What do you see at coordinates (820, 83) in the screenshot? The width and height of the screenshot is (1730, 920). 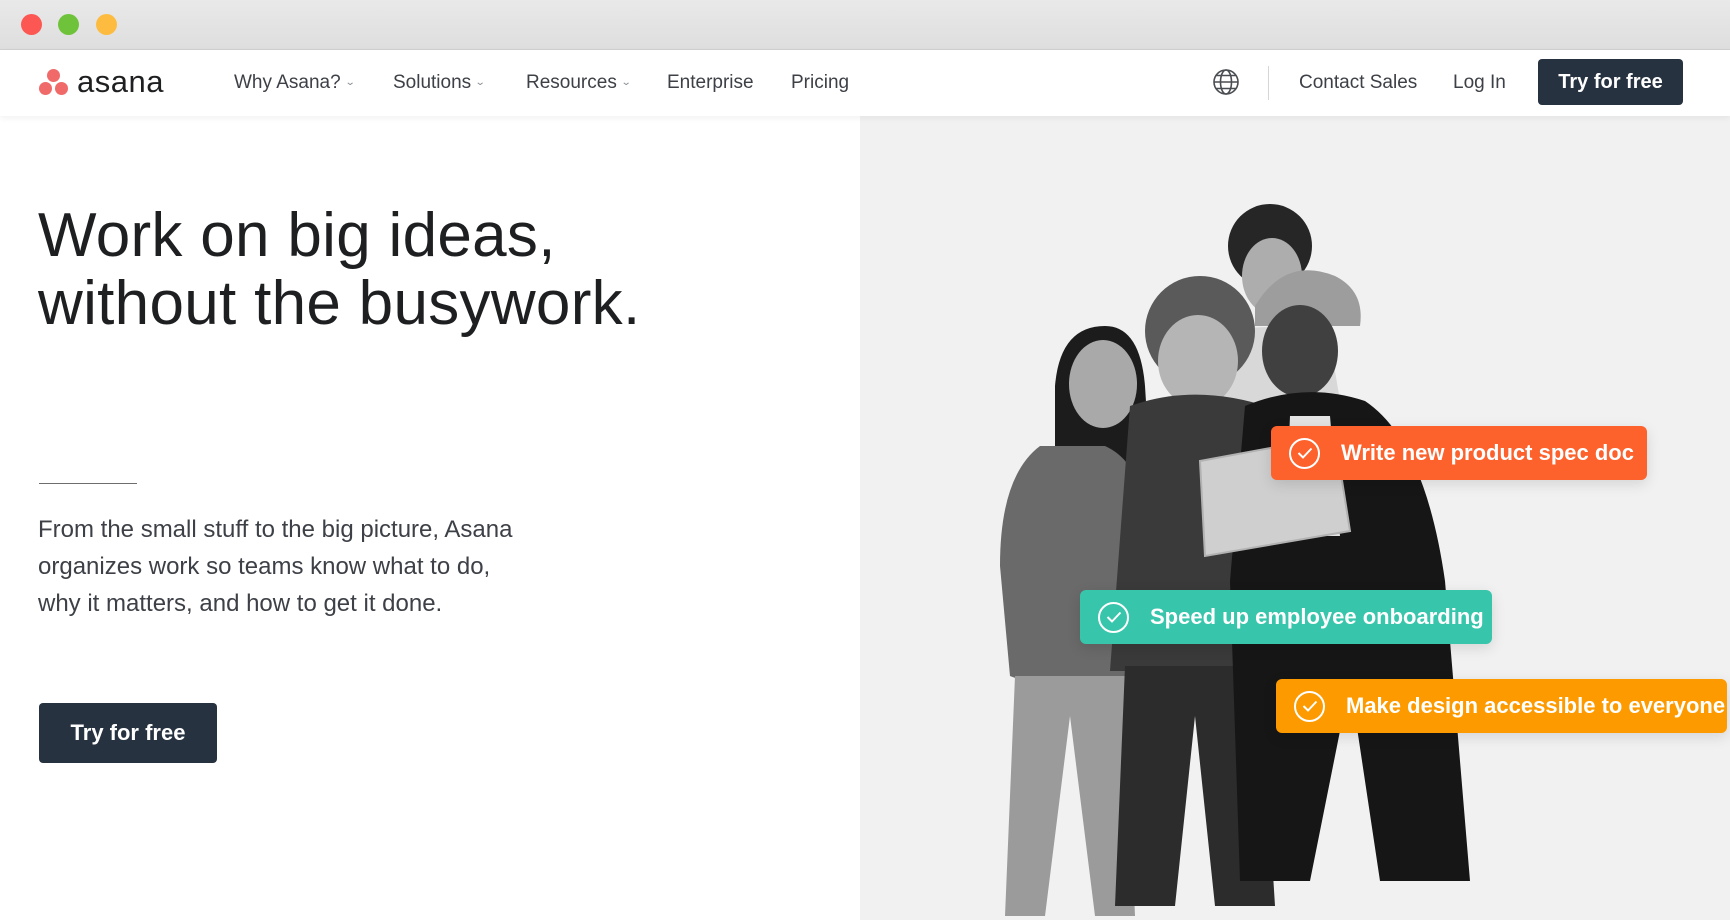 I see `nav-pricing: Pricing` at bounding box center [820, 83].